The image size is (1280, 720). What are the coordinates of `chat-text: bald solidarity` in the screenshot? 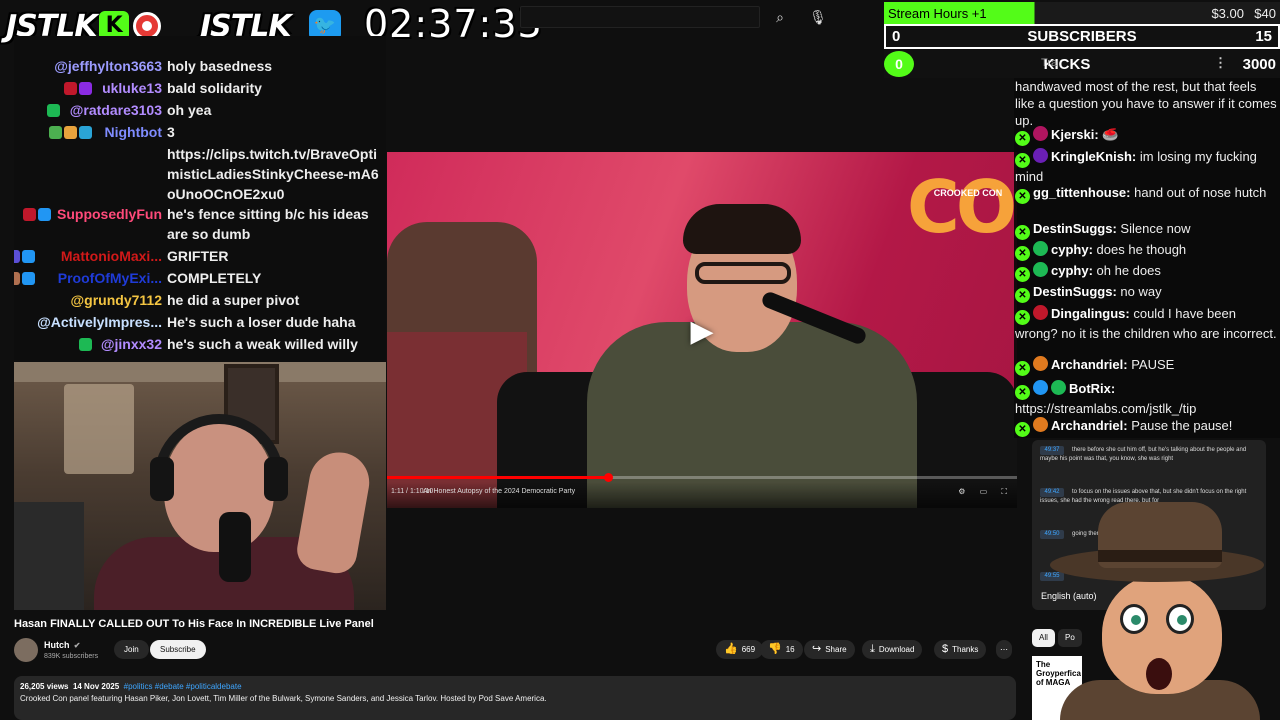 It's located at (214, 88).